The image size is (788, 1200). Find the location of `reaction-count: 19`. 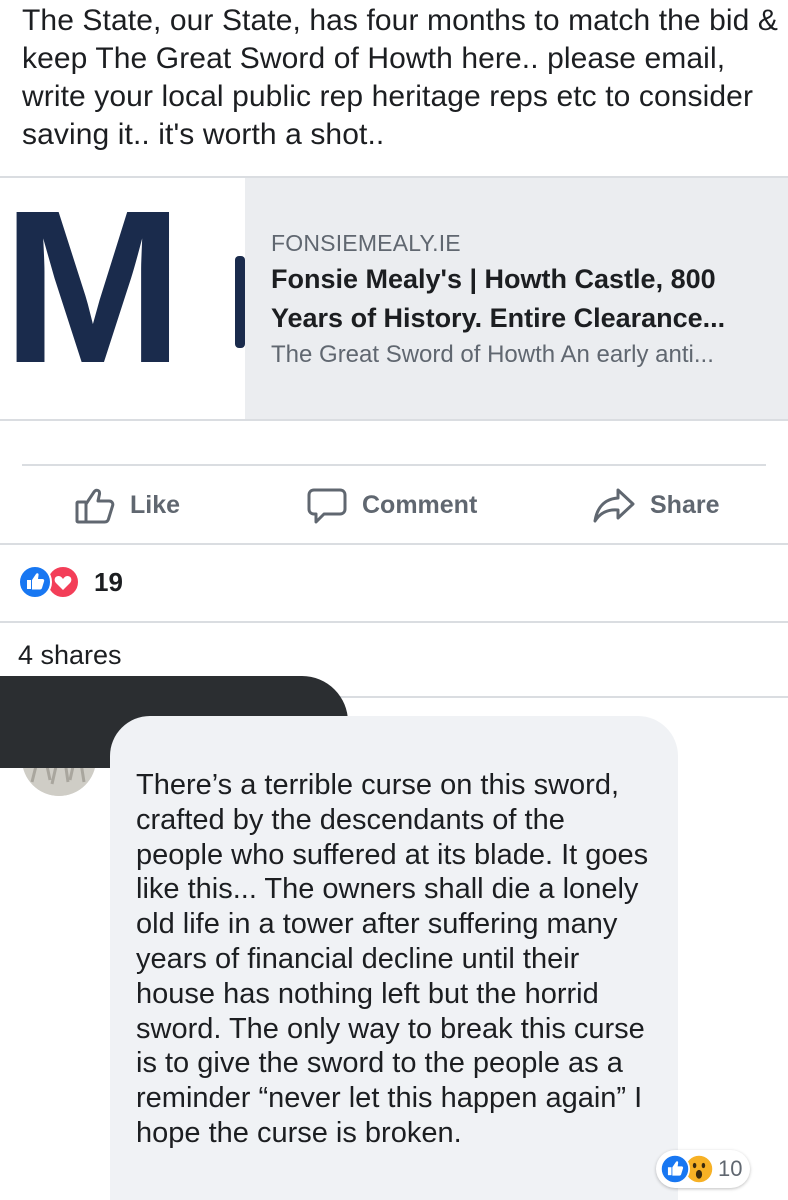

reaction-count: 19 is located at coordinates (108, 581).